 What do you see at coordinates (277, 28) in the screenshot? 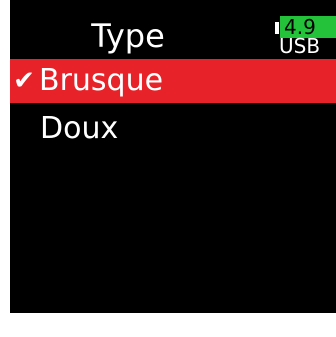
I see `battery-nub` at bounding box center [277, 28].